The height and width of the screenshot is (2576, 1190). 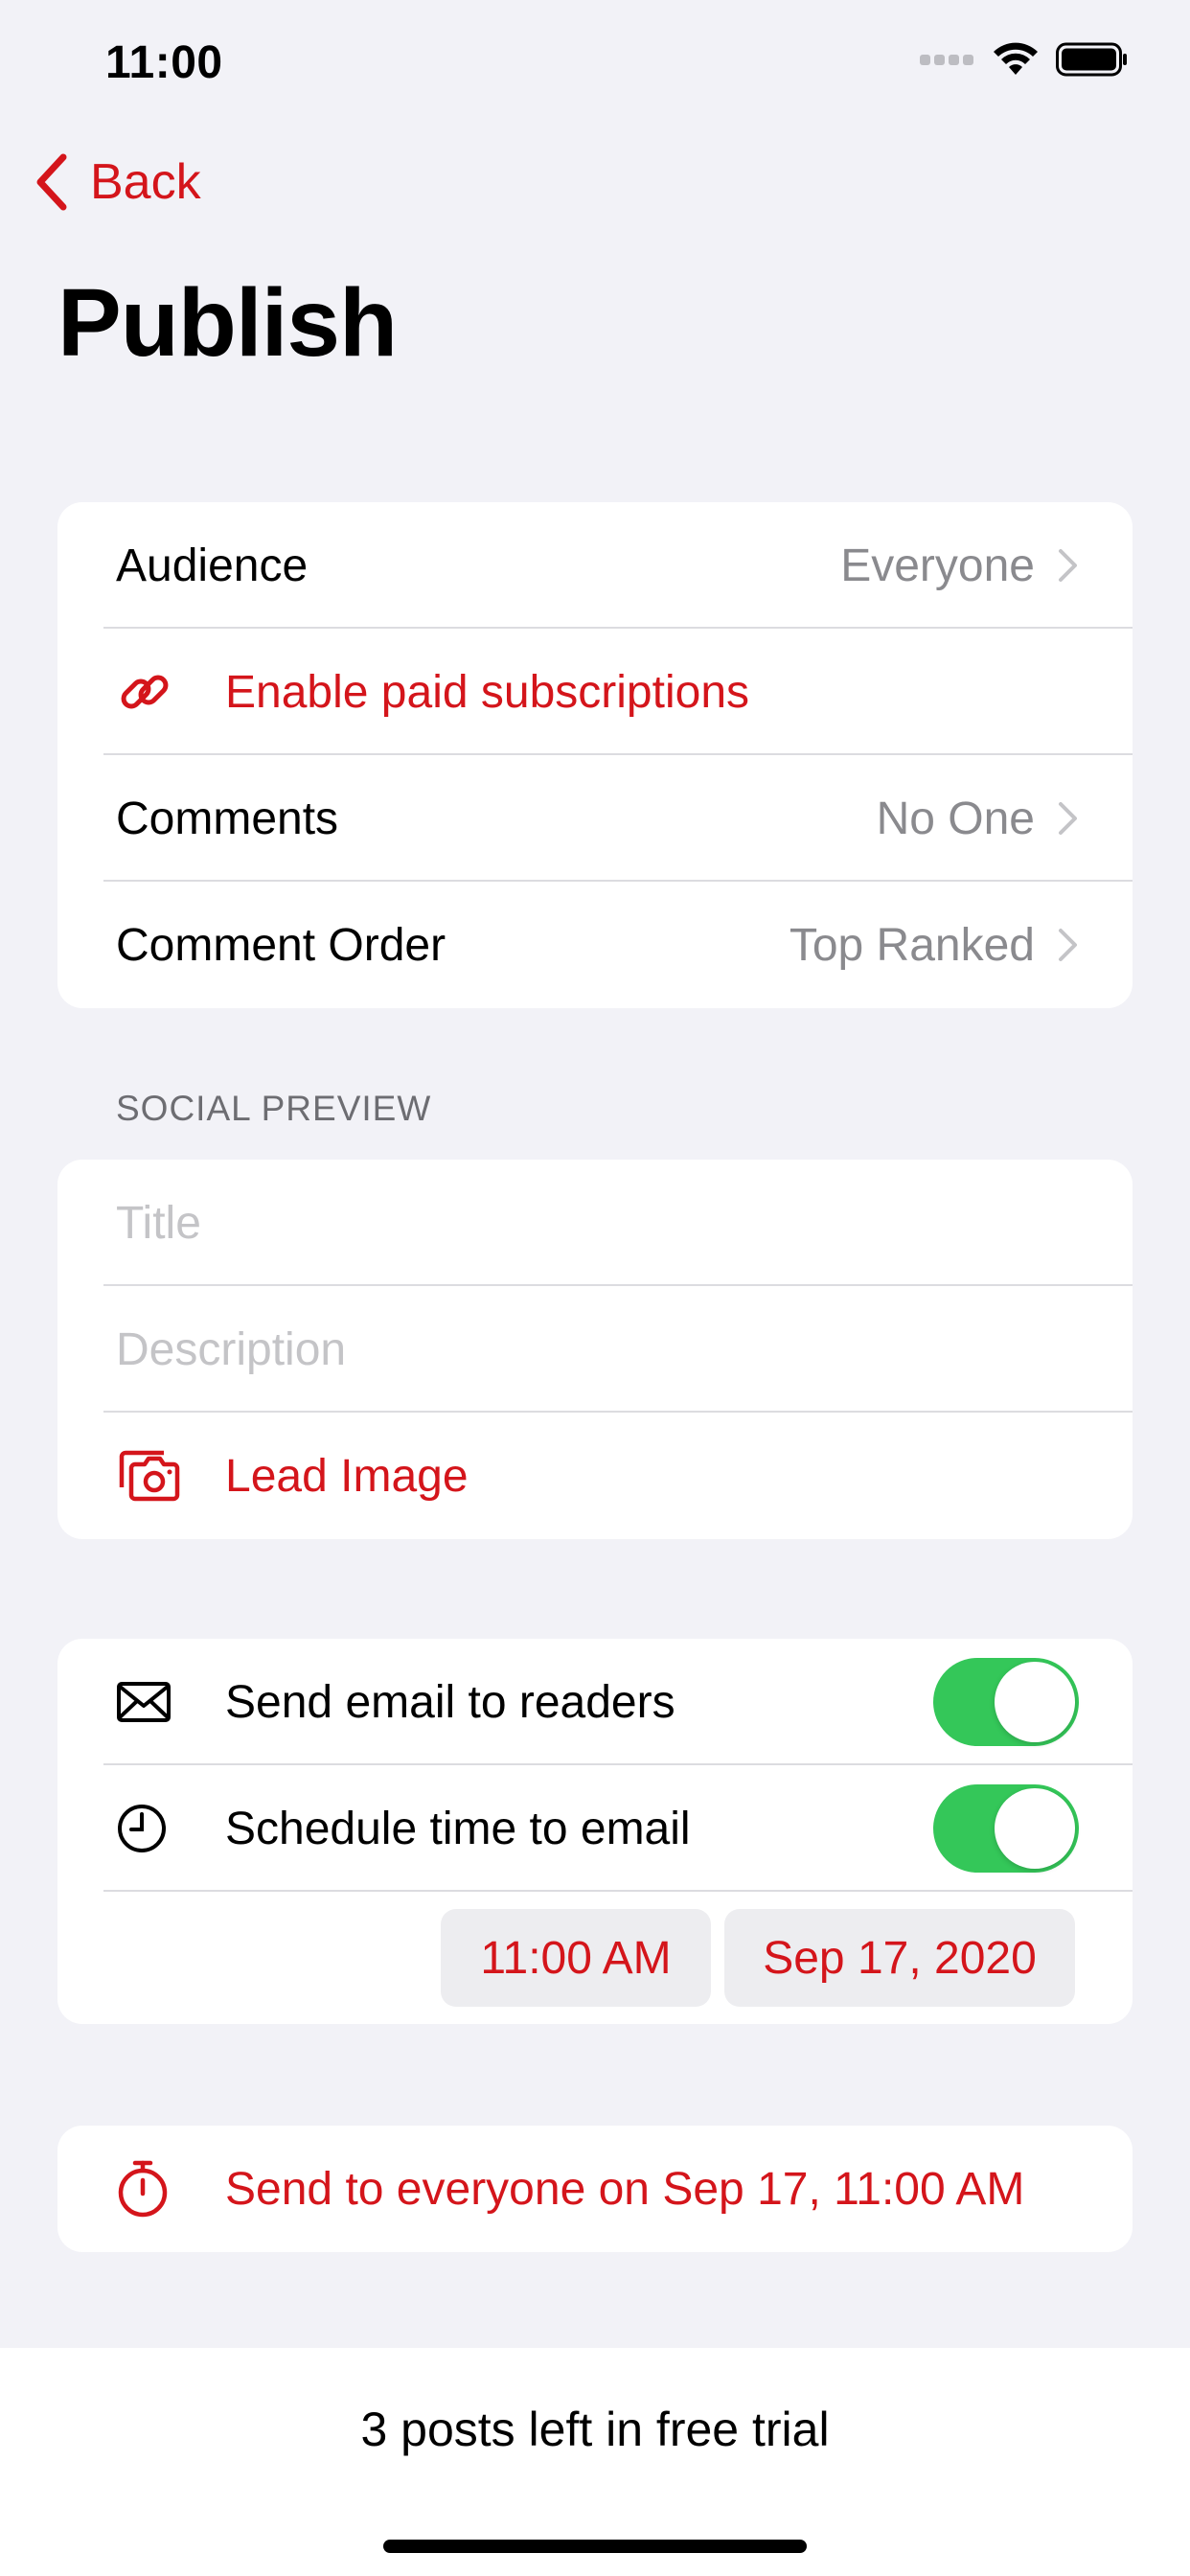 I want to click on schedule-datetime-row: 11:00 AM Sep 17, 2020, so click(x=595, y=1958).